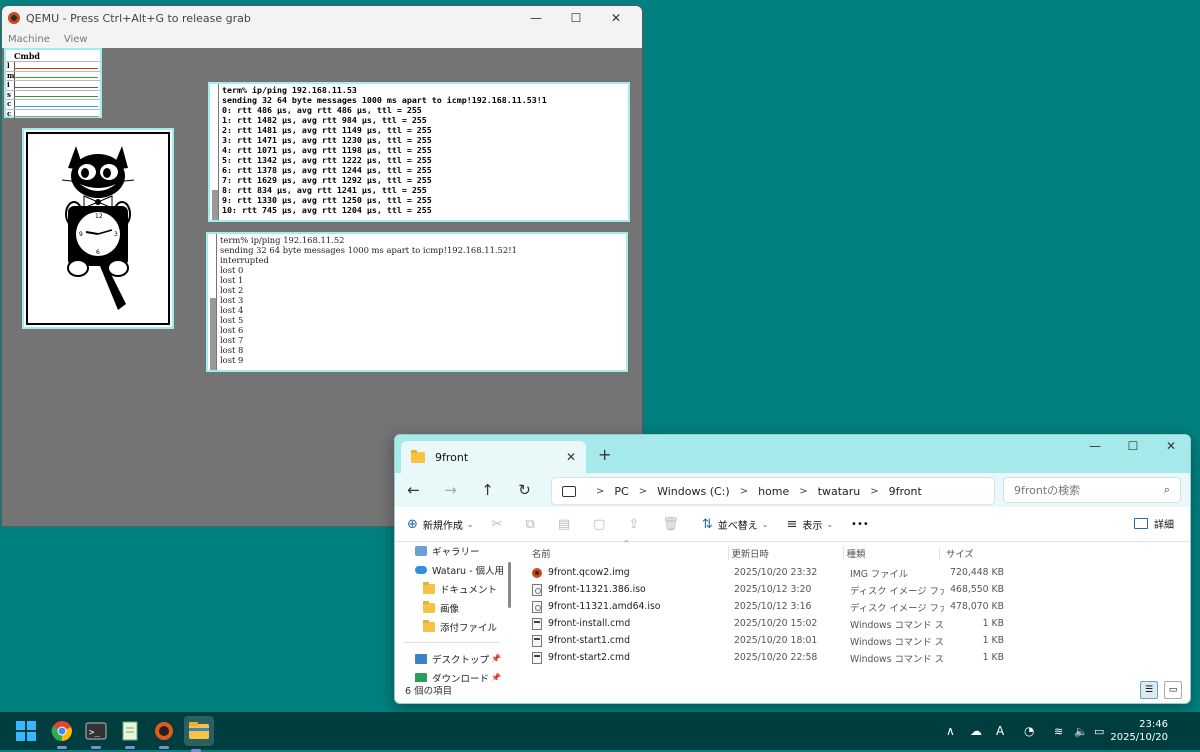 This screenshot has height=752, width=1200. Describe the element at coordinates (860, 524) in the screenshot. I see `more-button: •••` at that location.